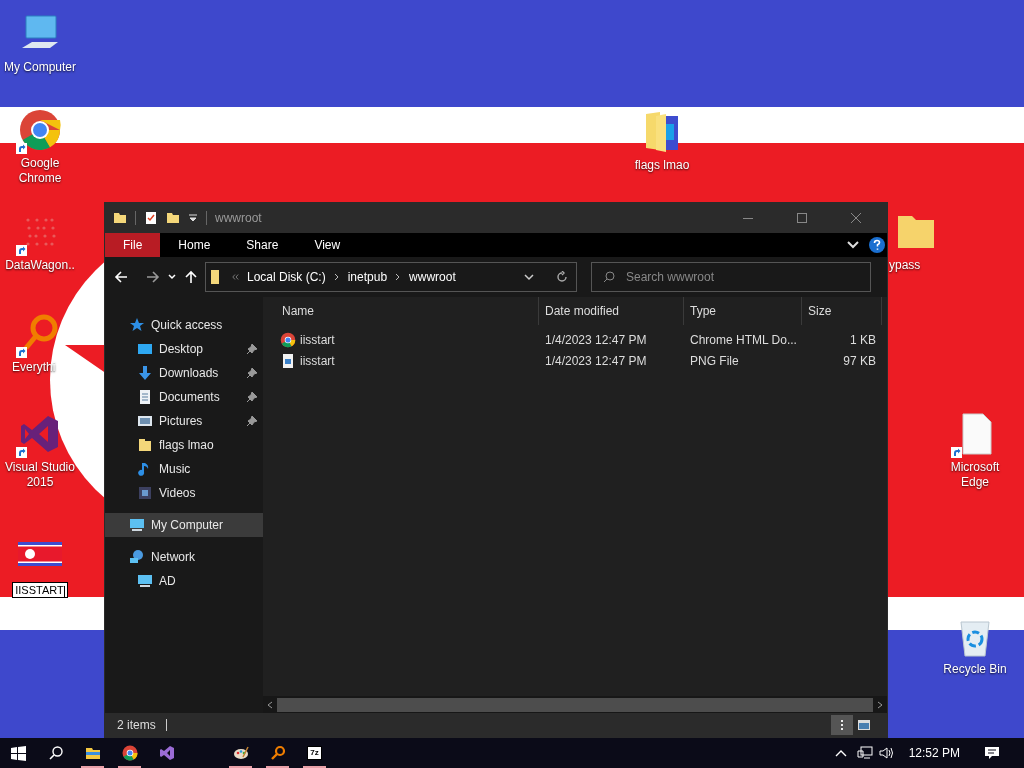 The width and height of the screenshot is (1024, 768). What do you see at coordinates (975, 475) in the screenshot?
I see `icon-label: Microsoft Edge` at bounding box center [975, 475].